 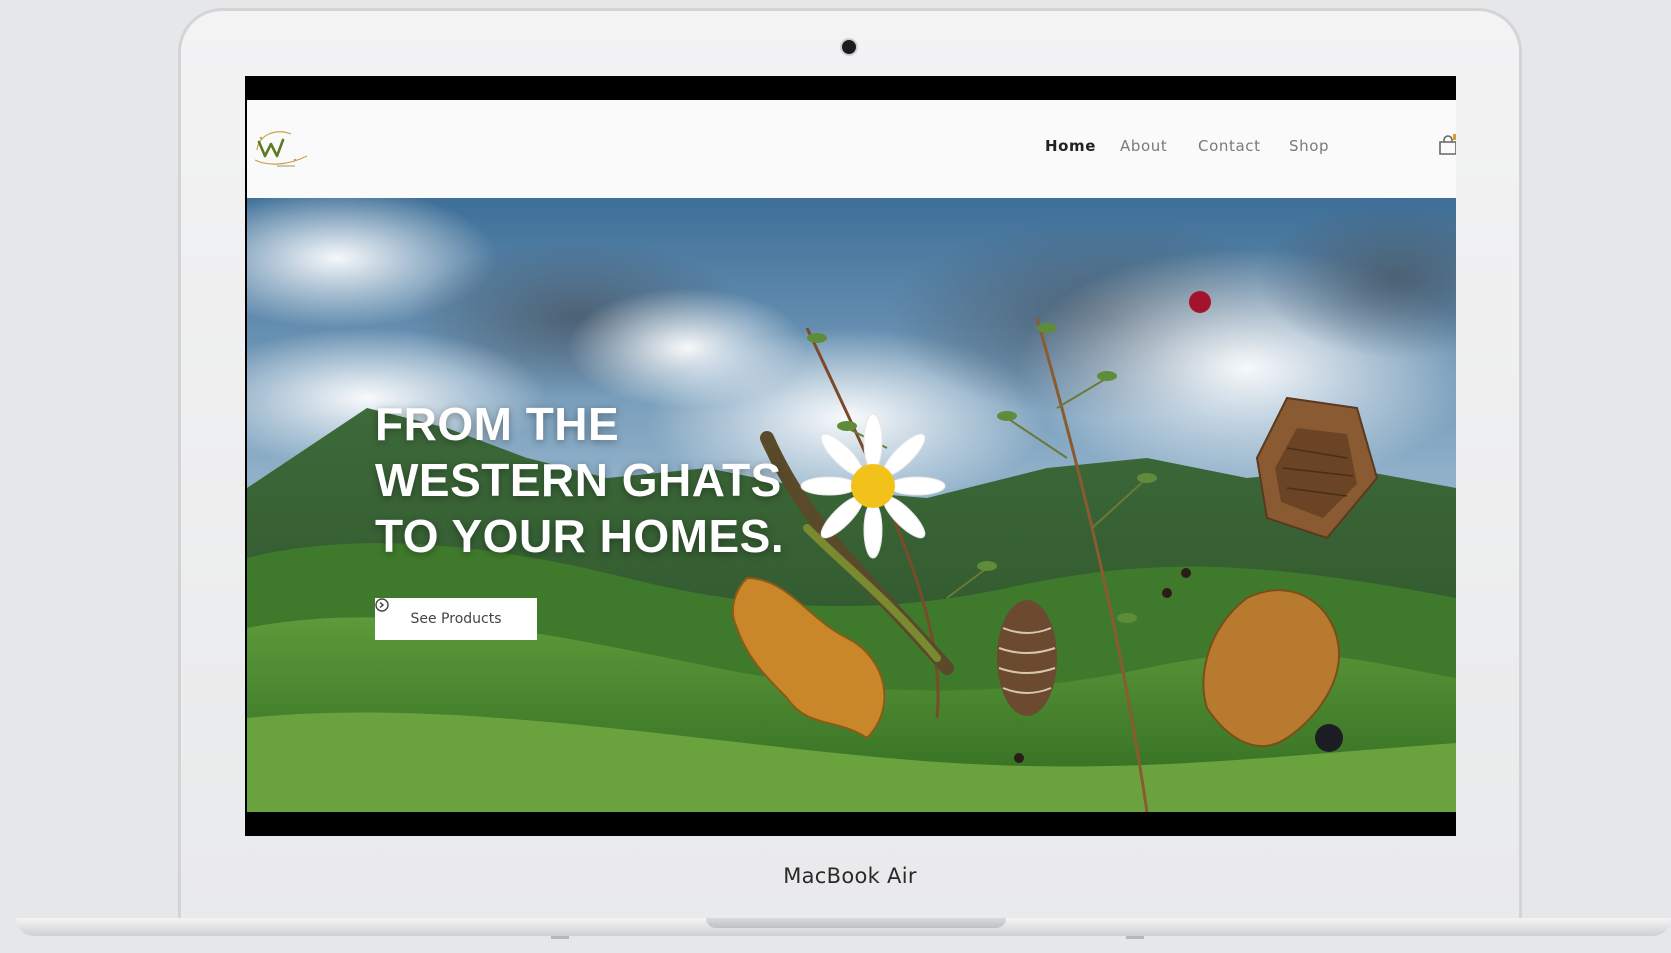 What do you see at coordinates (382, 605) in the screenshot?
I see `arrow-circle-icon` at bounding box center [382, 605].